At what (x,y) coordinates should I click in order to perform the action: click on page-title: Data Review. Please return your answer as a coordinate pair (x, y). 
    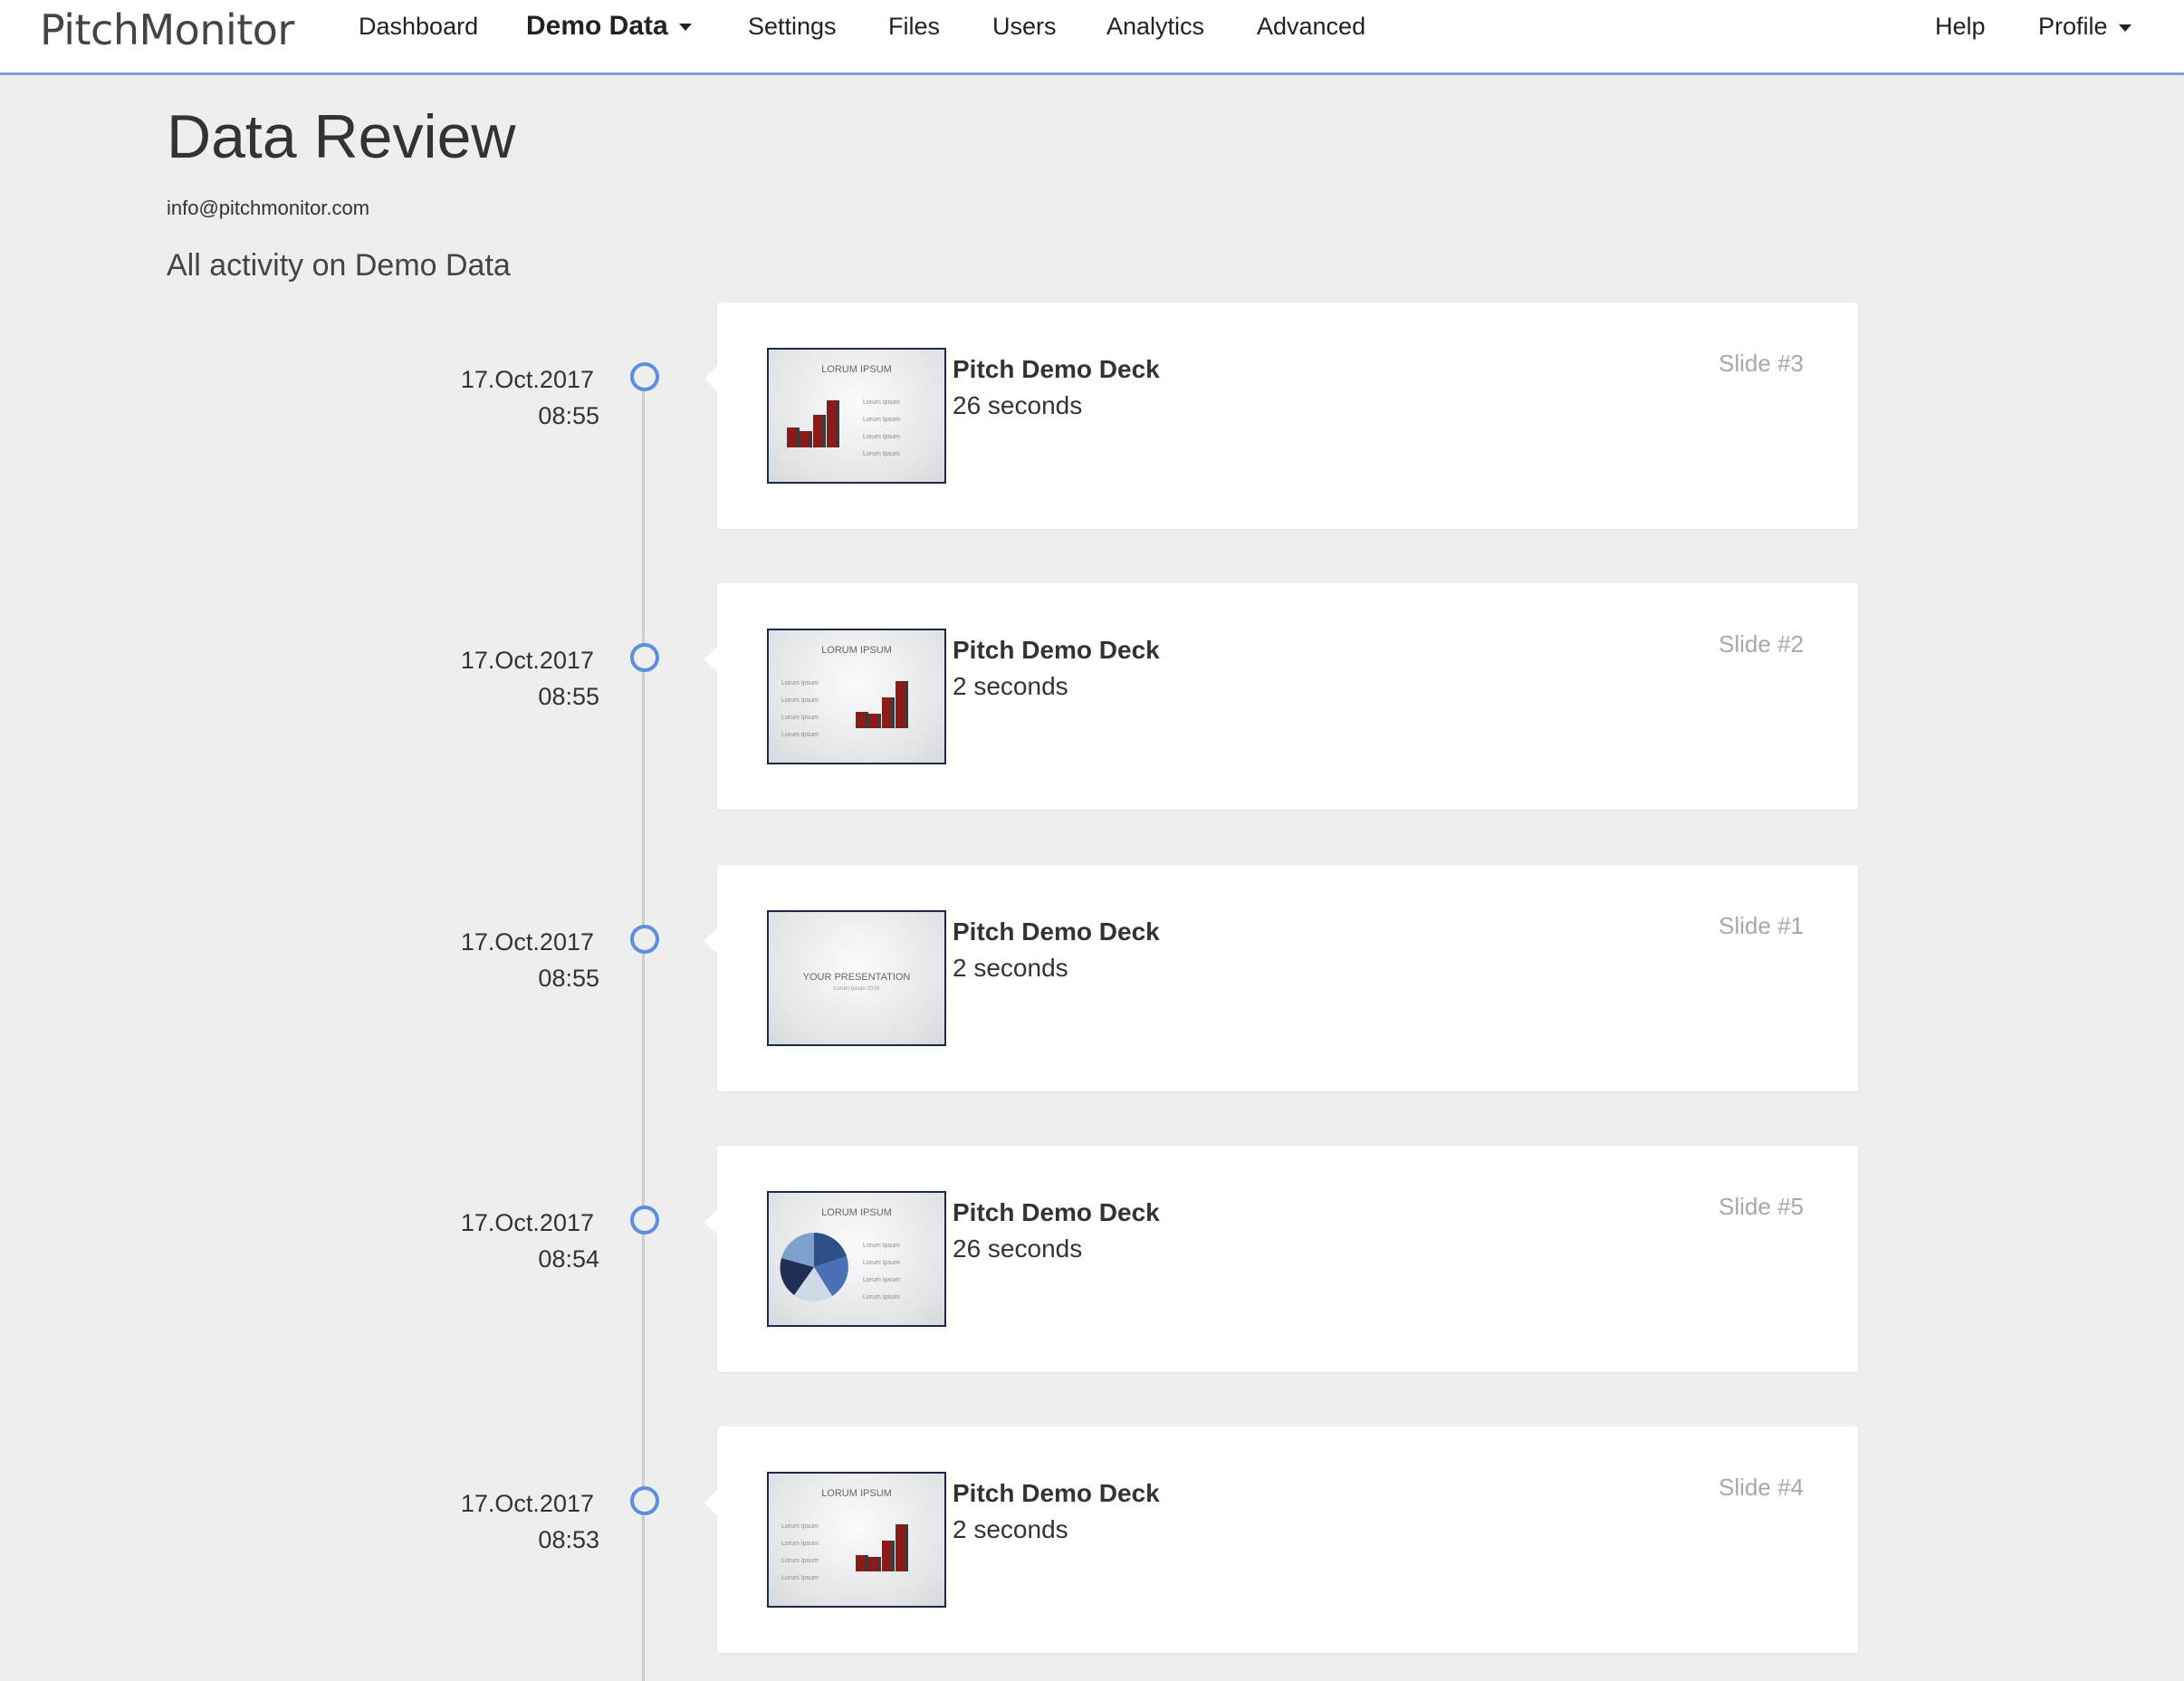
    Looking at the image, I should click on (341, 136).